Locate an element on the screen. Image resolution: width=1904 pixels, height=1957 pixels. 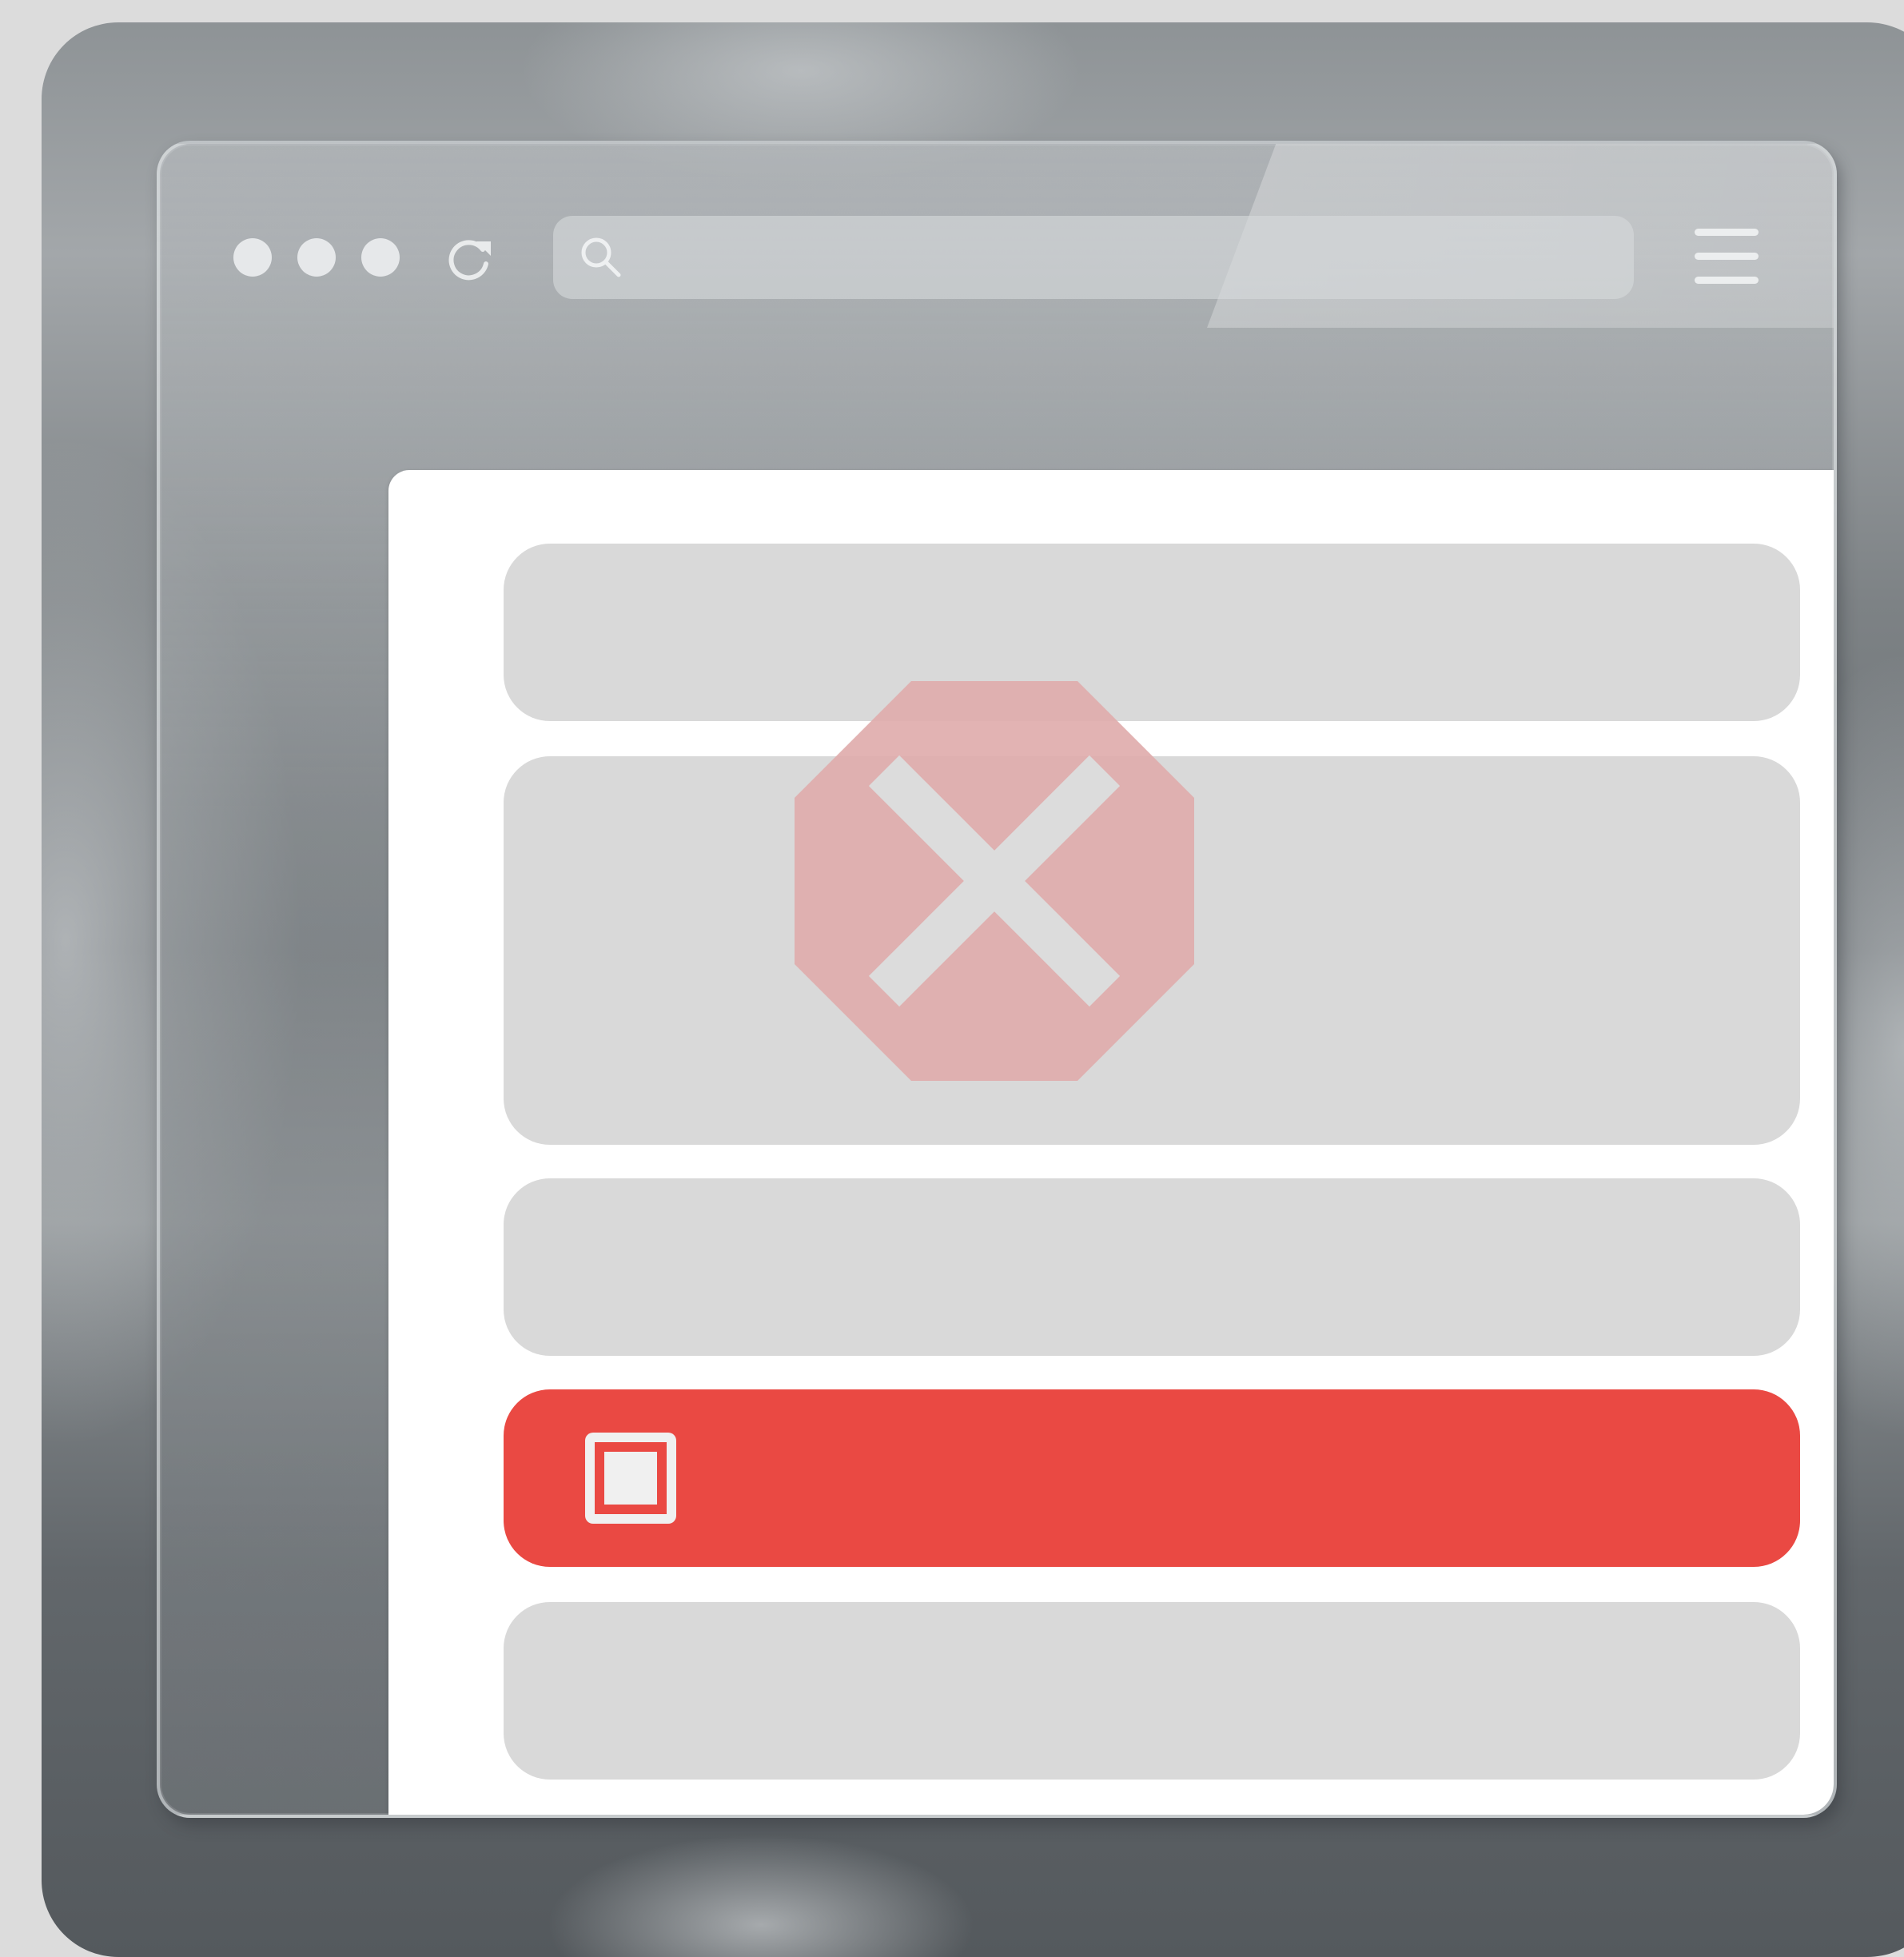
browser-toolbar is located at coordinates (997, 236).